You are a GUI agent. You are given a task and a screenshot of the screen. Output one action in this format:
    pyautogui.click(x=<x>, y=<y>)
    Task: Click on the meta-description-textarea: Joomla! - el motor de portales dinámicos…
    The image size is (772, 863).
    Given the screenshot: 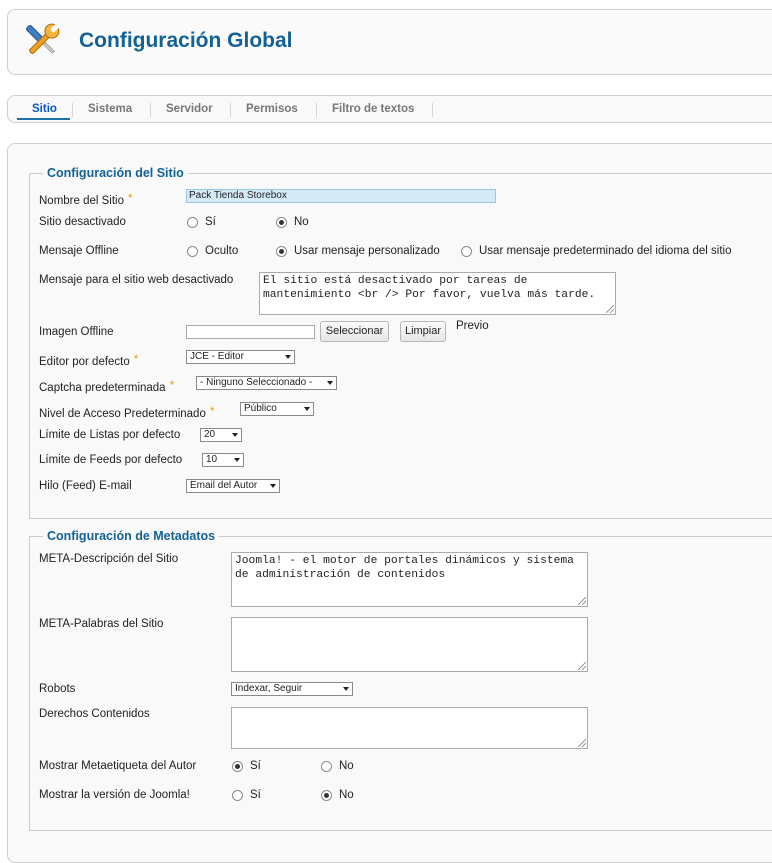 What is the action you would take?
    pyautogui.click(x=409, y=579)
    